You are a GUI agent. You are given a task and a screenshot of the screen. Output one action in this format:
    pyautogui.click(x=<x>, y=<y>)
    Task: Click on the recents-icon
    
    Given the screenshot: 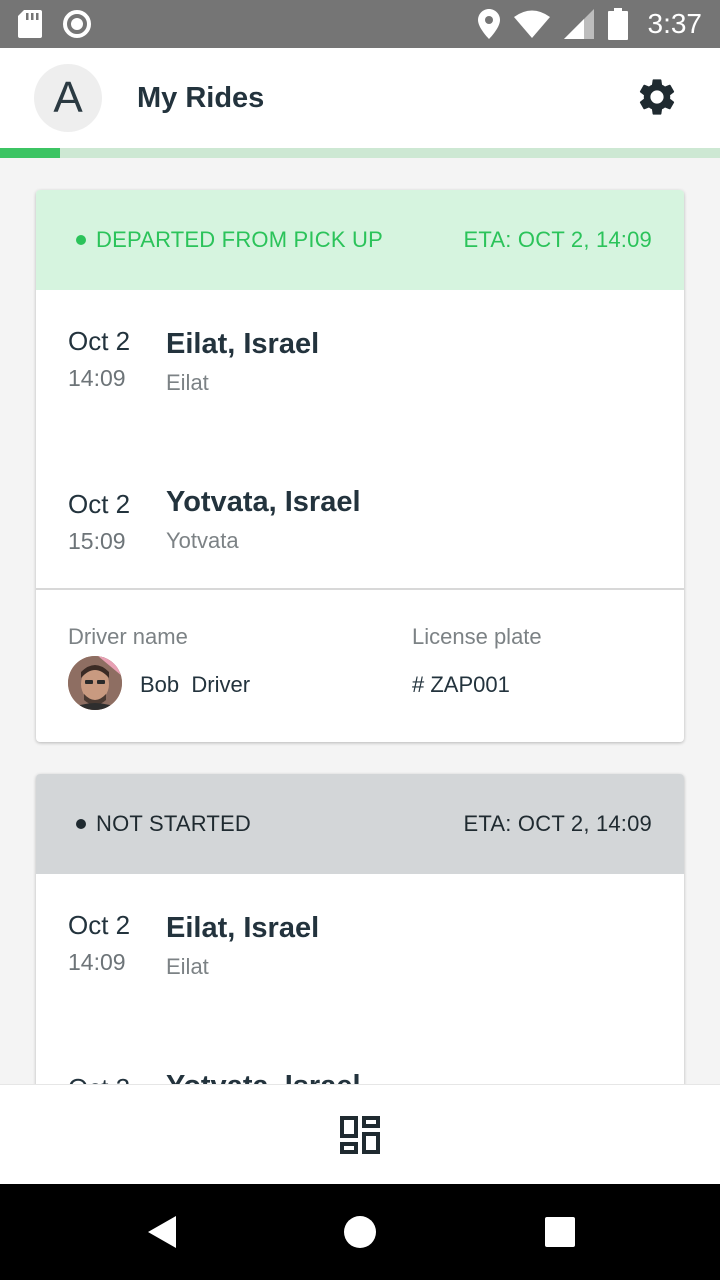 What is the action you would take?
    pyautogui.click(x=560, y=1232)
    